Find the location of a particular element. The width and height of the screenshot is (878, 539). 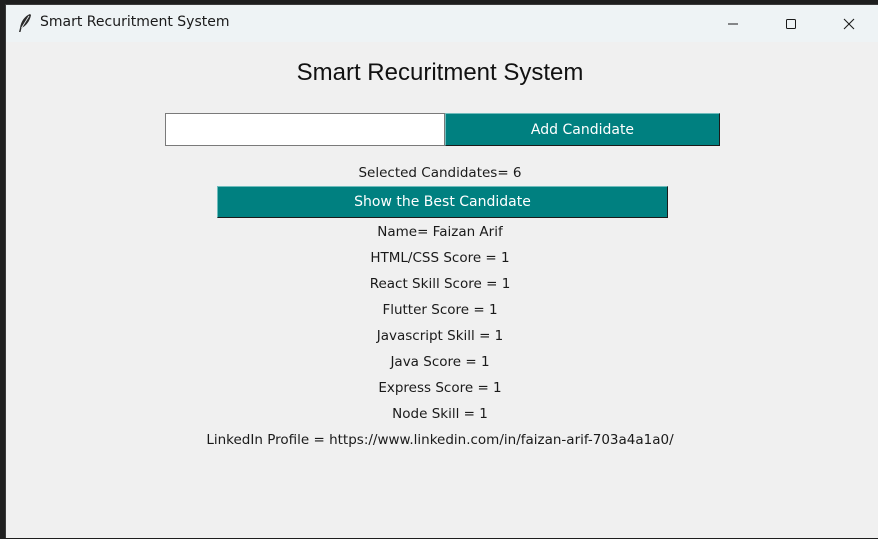

close-icon is located at coordinates (849, 24).